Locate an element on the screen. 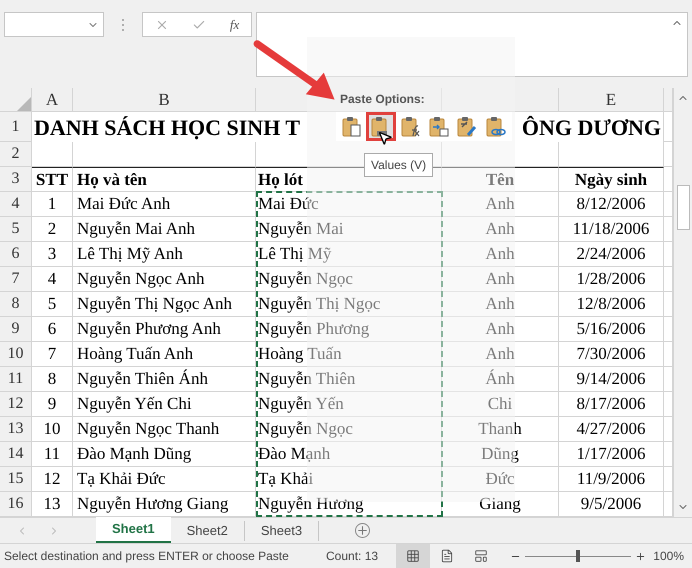 The height and width of the screenshot is (568, 692). table-cell: Ánh is located at coordinates (500, 379).